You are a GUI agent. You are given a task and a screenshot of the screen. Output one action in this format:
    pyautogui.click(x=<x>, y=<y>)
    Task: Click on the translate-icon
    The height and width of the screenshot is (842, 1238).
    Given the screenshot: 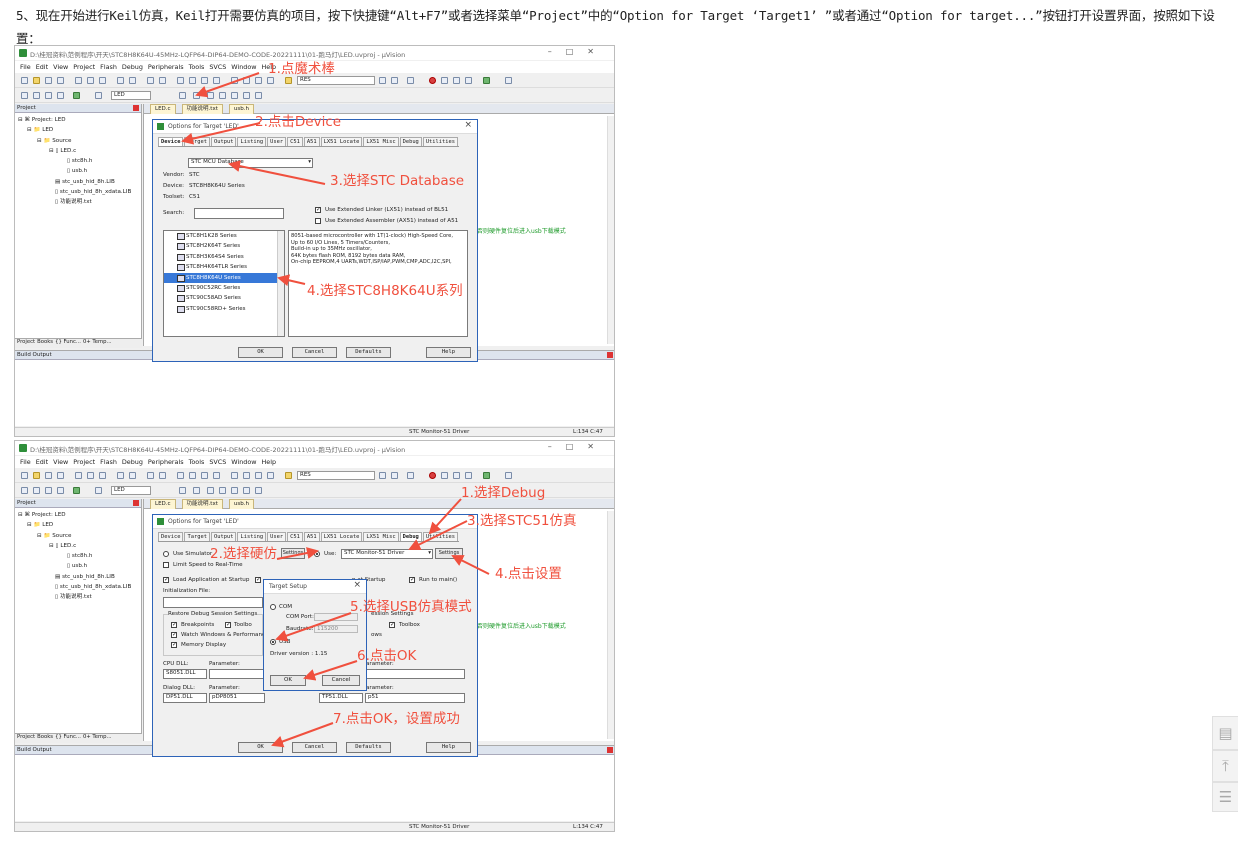 What is the action you would take?
    pyautogui.click(x=24, y=490)
    